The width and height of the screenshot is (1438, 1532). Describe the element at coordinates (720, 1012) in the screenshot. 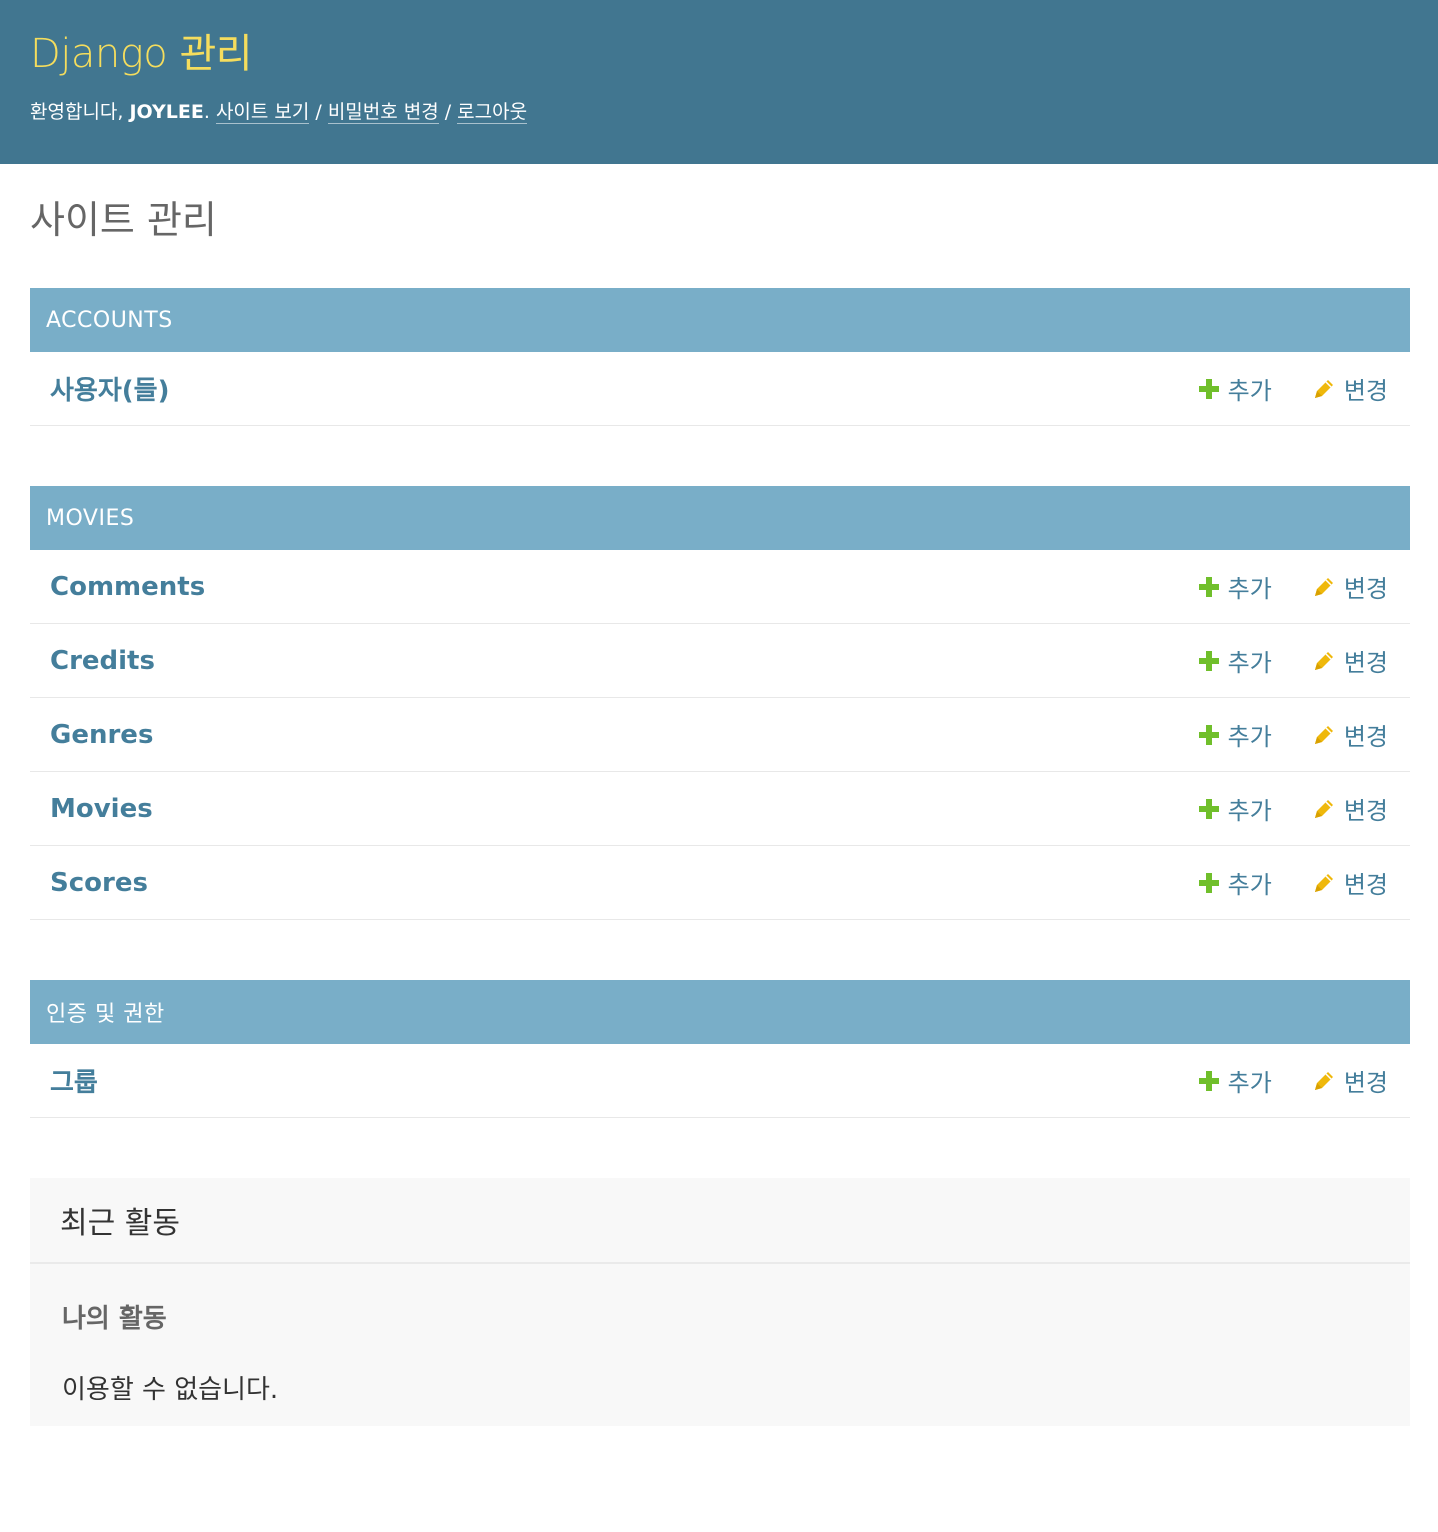

I see `app-caption: 인증 및 권한` at that location.